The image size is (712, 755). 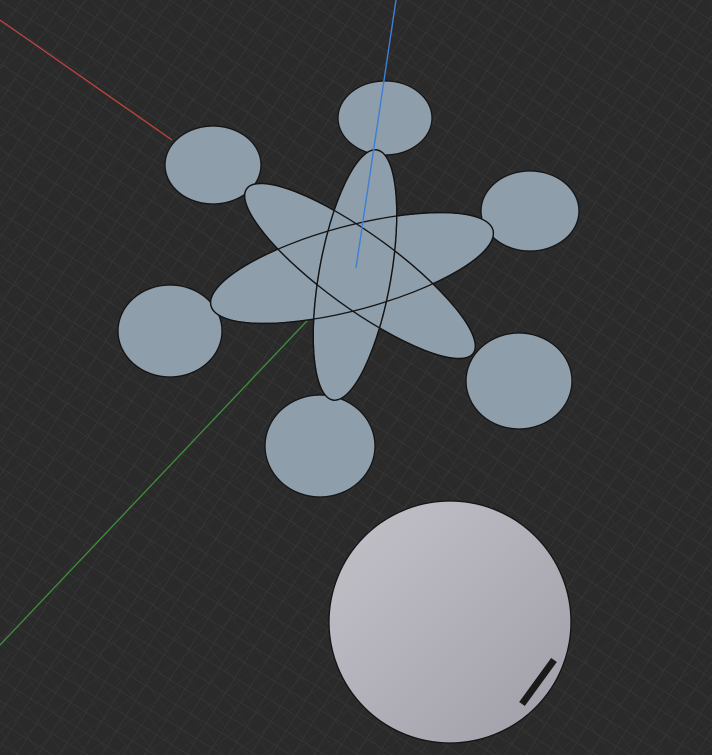 What do you see at coordinates (450, 622) in the screenshot?
I see `disc-object` at bounding box center [450, 622].